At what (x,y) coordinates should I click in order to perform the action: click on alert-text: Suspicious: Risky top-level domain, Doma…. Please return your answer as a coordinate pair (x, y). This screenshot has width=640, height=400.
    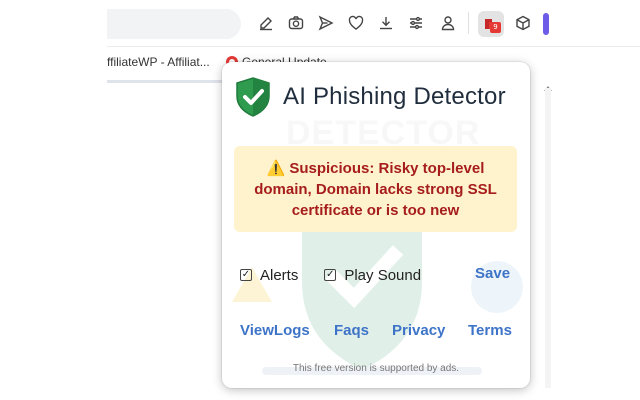
    Looking at the image, I should click on (375, 189).